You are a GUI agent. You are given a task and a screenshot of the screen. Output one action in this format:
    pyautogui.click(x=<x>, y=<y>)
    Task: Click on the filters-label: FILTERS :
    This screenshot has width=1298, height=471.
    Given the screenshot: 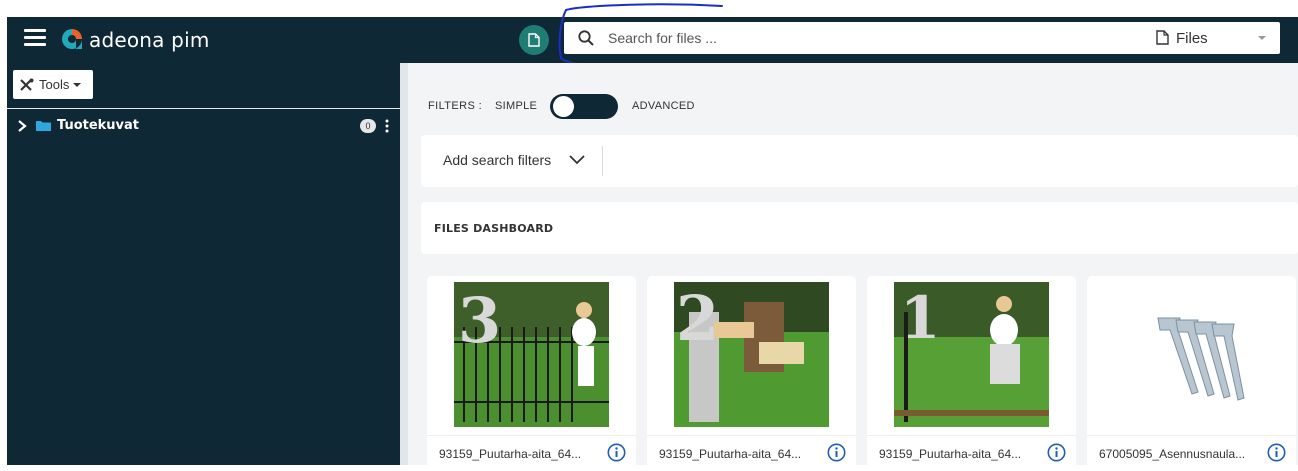 What is the action you would take?
    pyautogui.click(x=455, y=106)
    